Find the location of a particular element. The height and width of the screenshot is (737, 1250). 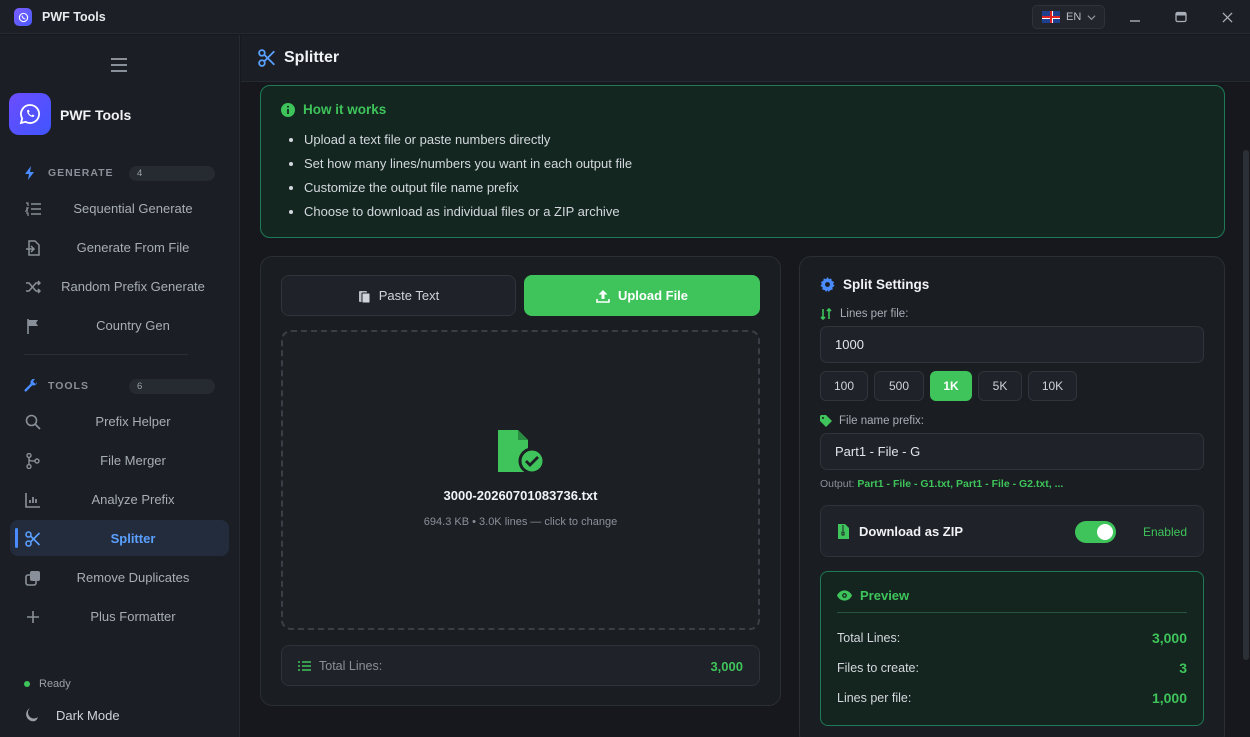

tab-upload-file: Upload File is located at coordinates (642, 295).